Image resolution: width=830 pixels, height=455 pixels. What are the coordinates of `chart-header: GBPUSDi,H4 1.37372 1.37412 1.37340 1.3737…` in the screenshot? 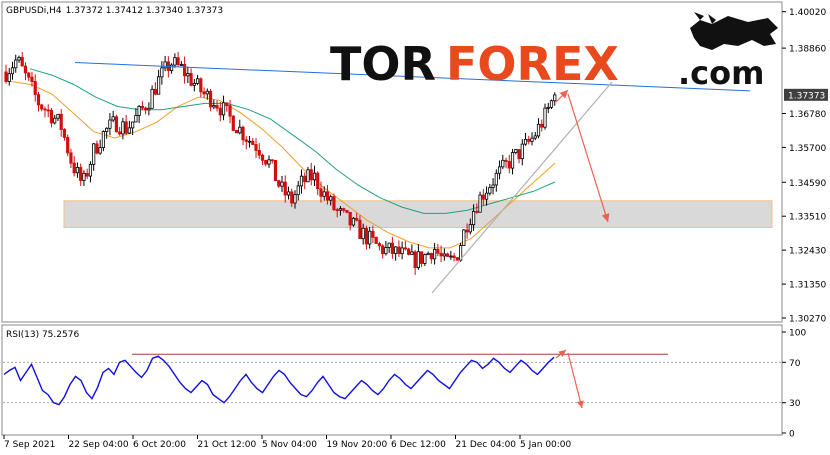 It's located at (114, 11).